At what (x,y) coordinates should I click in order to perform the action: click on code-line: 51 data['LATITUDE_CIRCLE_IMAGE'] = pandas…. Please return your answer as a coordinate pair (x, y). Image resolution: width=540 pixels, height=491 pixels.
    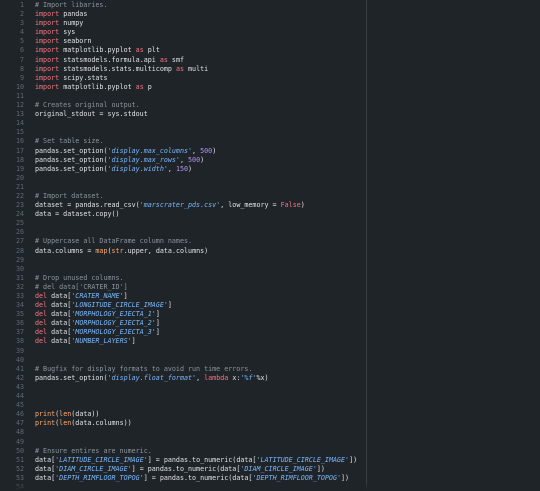
    Looking at the image, I should click on (270, 460).